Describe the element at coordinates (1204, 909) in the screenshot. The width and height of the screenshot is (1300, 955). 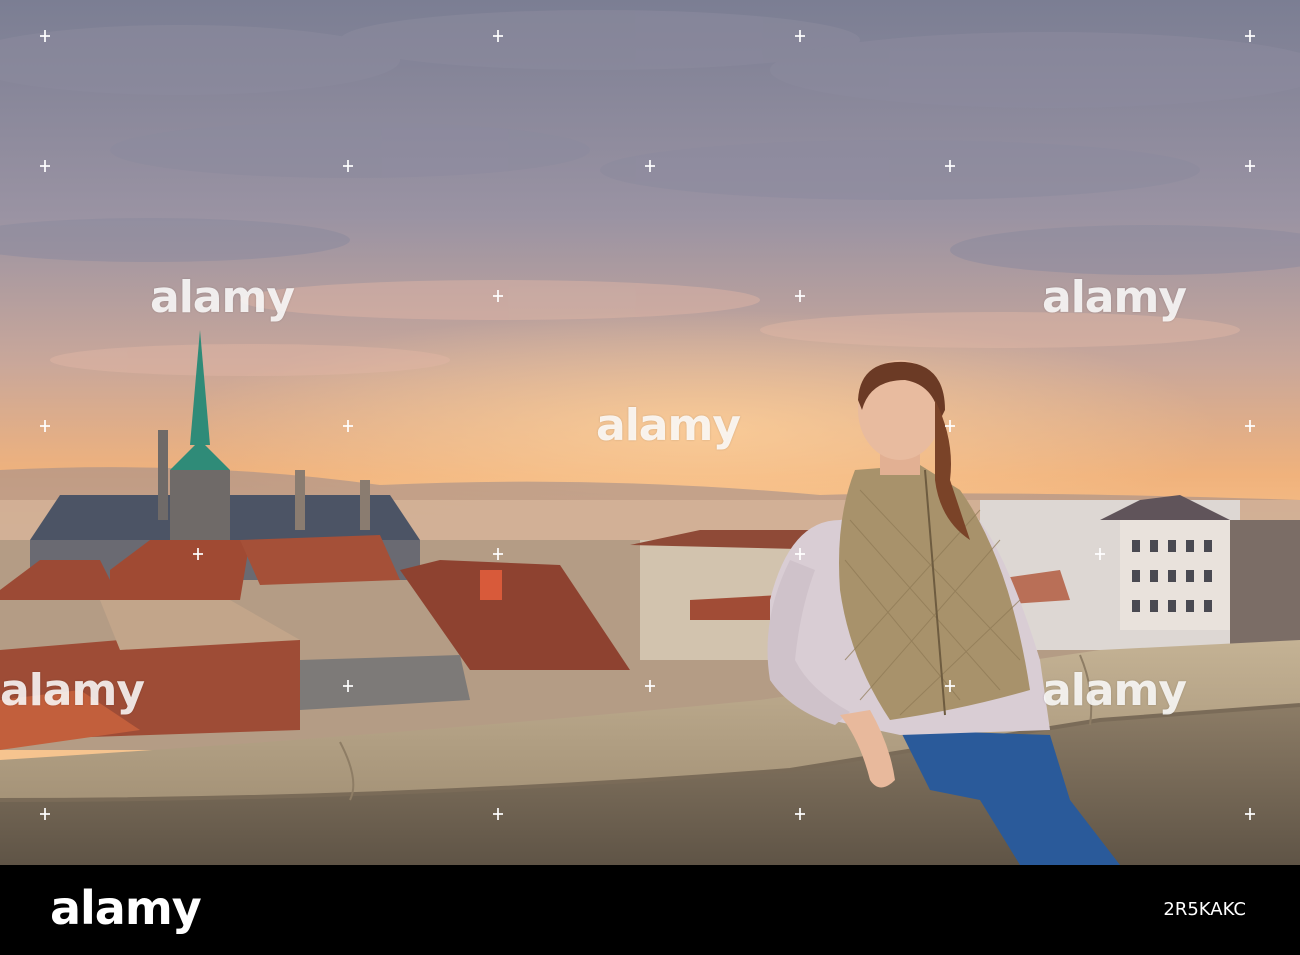
I see `image-id: 2R5KAKC` at that location.